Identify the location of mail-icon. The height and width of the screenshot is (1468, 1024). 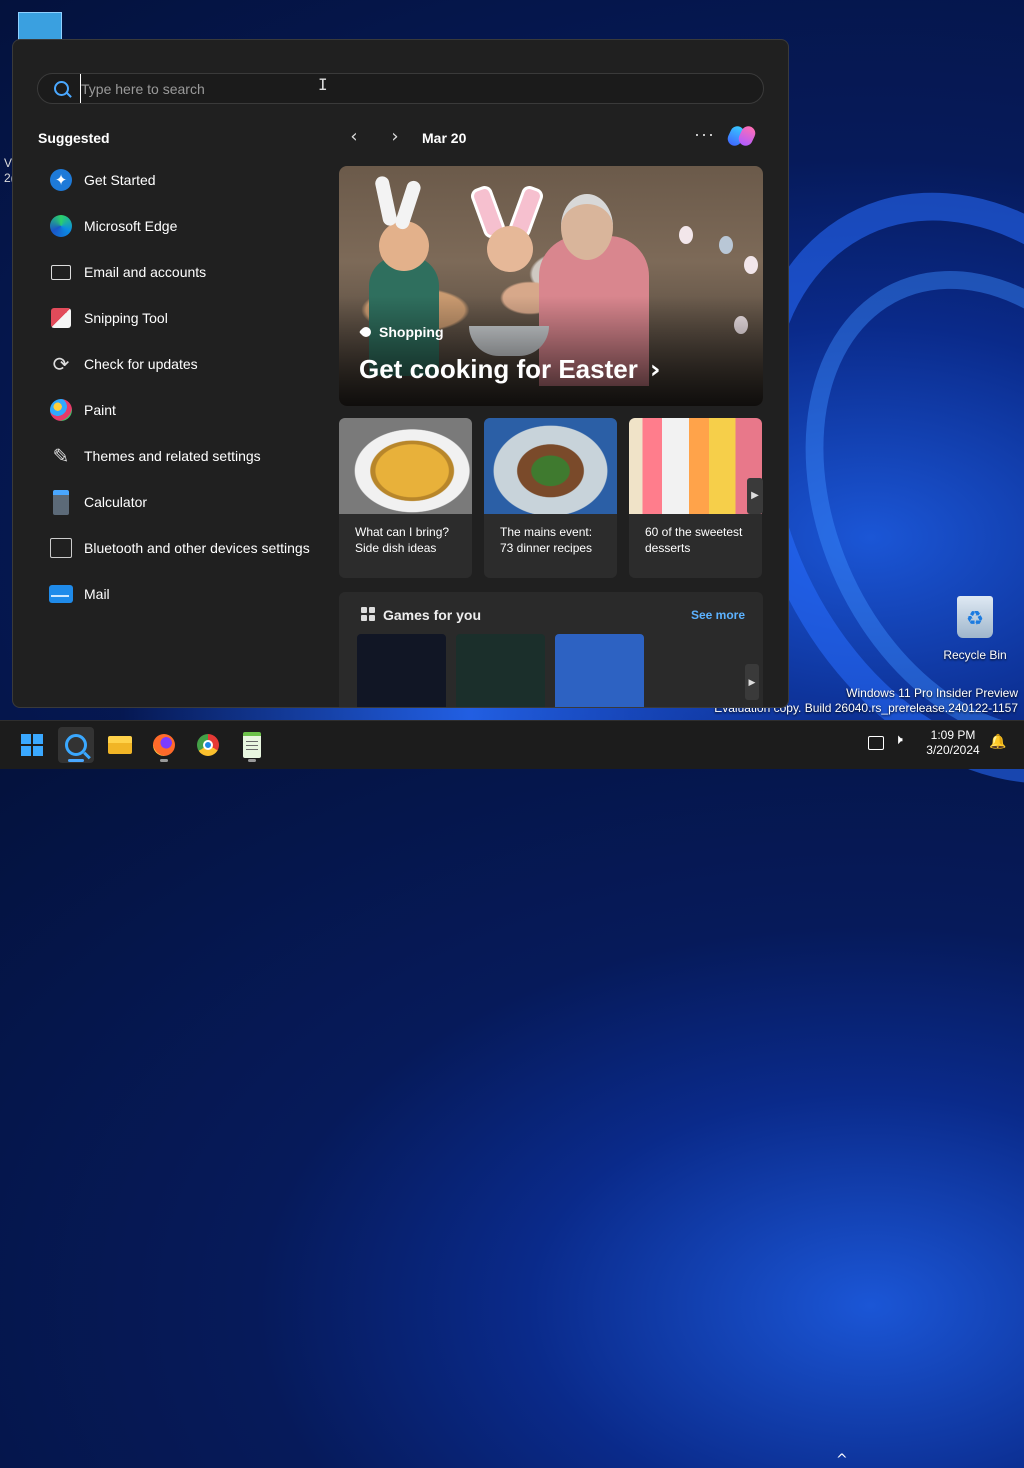
(61, 594).